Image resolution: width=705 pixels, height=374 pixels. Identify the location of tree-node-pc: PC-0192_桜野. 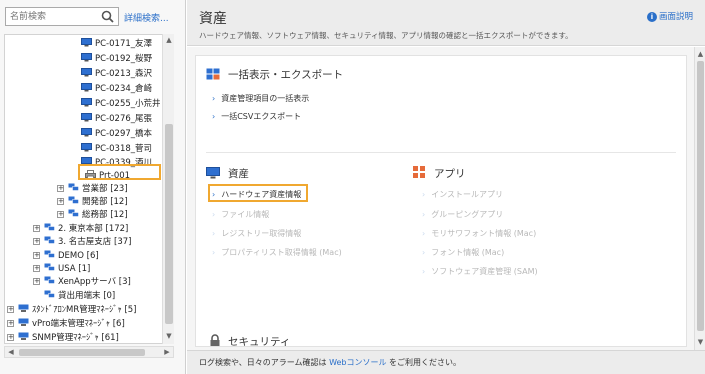
(116, 59).